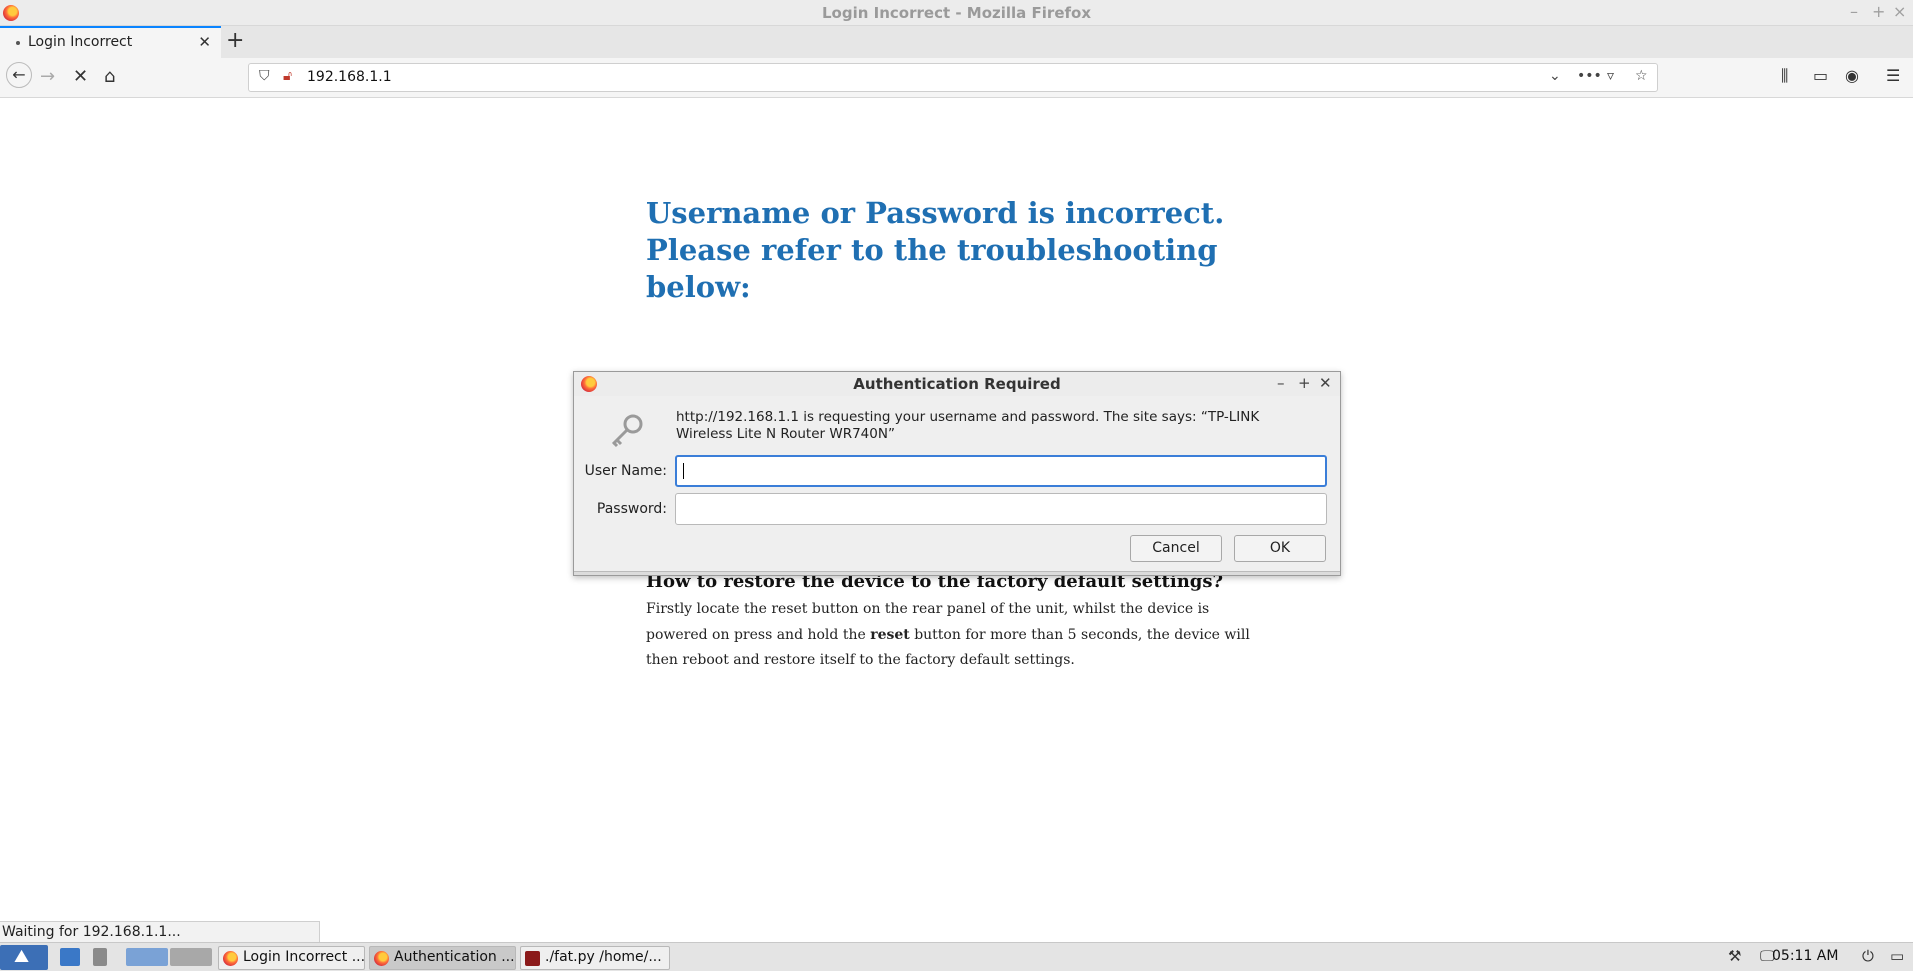  What do you see at coordinates (287, 76) in the screenshot?
I see `insecure-lock-icon: 🔓︎` at bounding box center [287, 76].